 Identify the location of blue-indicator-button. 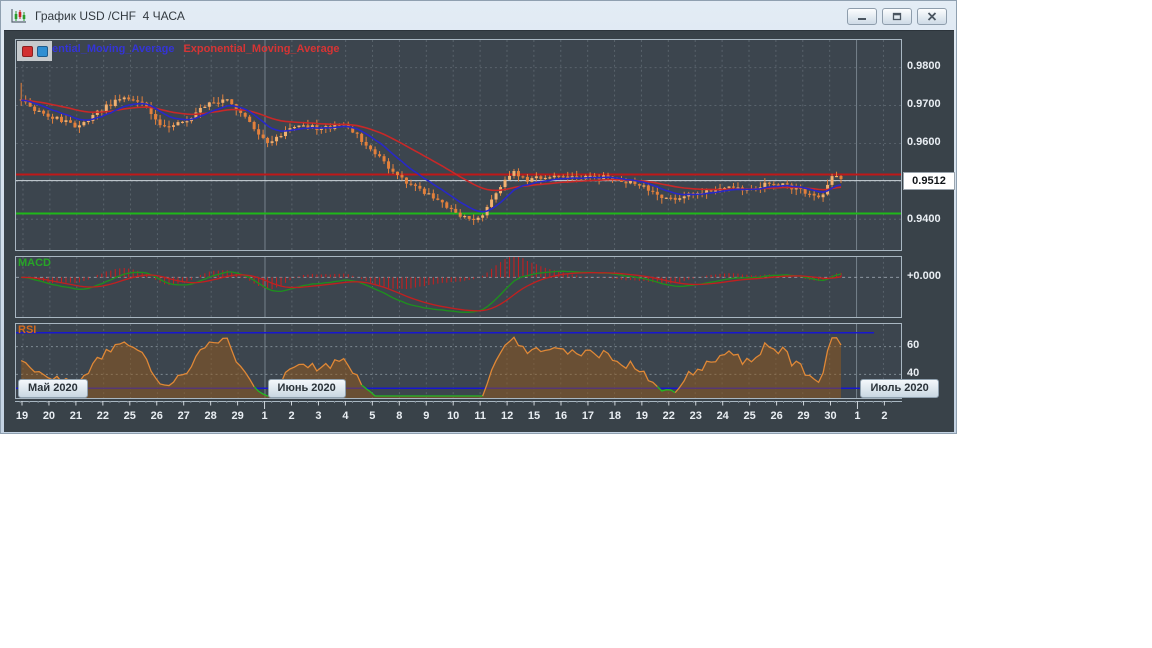
(42, 51).